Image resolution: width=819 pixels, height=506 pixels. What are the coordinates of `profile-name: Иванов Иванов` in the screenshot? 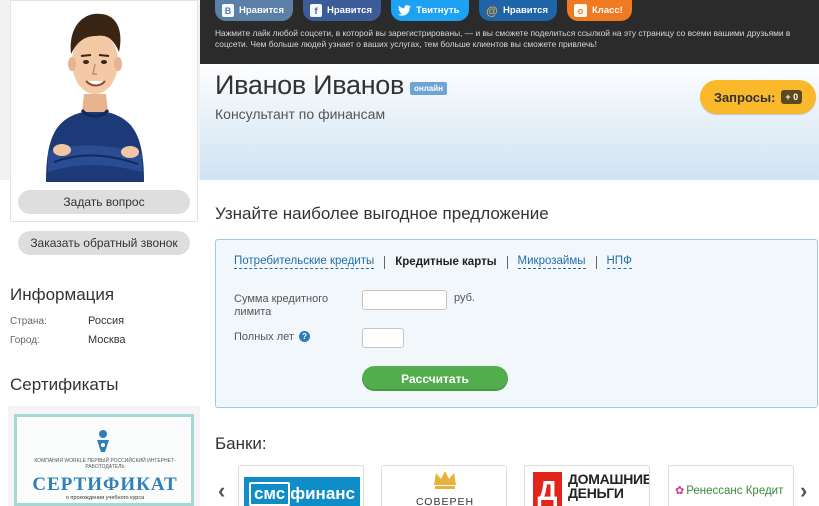 It's located at (310, 85).